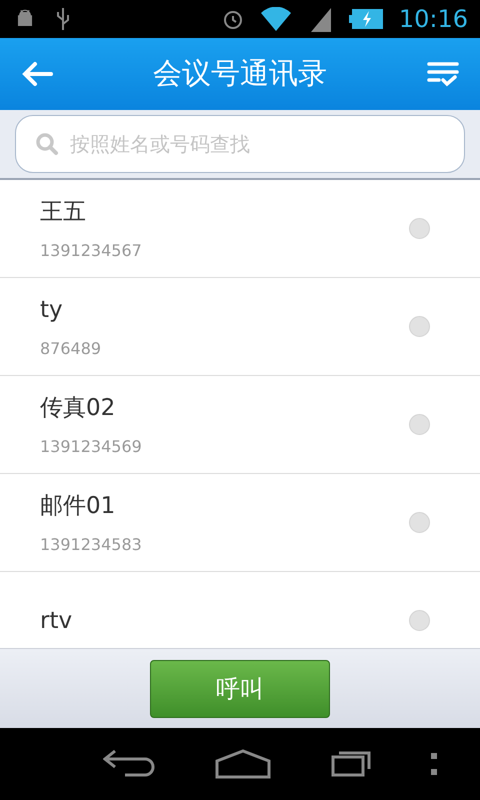 The image size is (480, 800). Describe the element at coordinates (351, 764) in the screenshot. I see `recents-nav-icon` at that location.